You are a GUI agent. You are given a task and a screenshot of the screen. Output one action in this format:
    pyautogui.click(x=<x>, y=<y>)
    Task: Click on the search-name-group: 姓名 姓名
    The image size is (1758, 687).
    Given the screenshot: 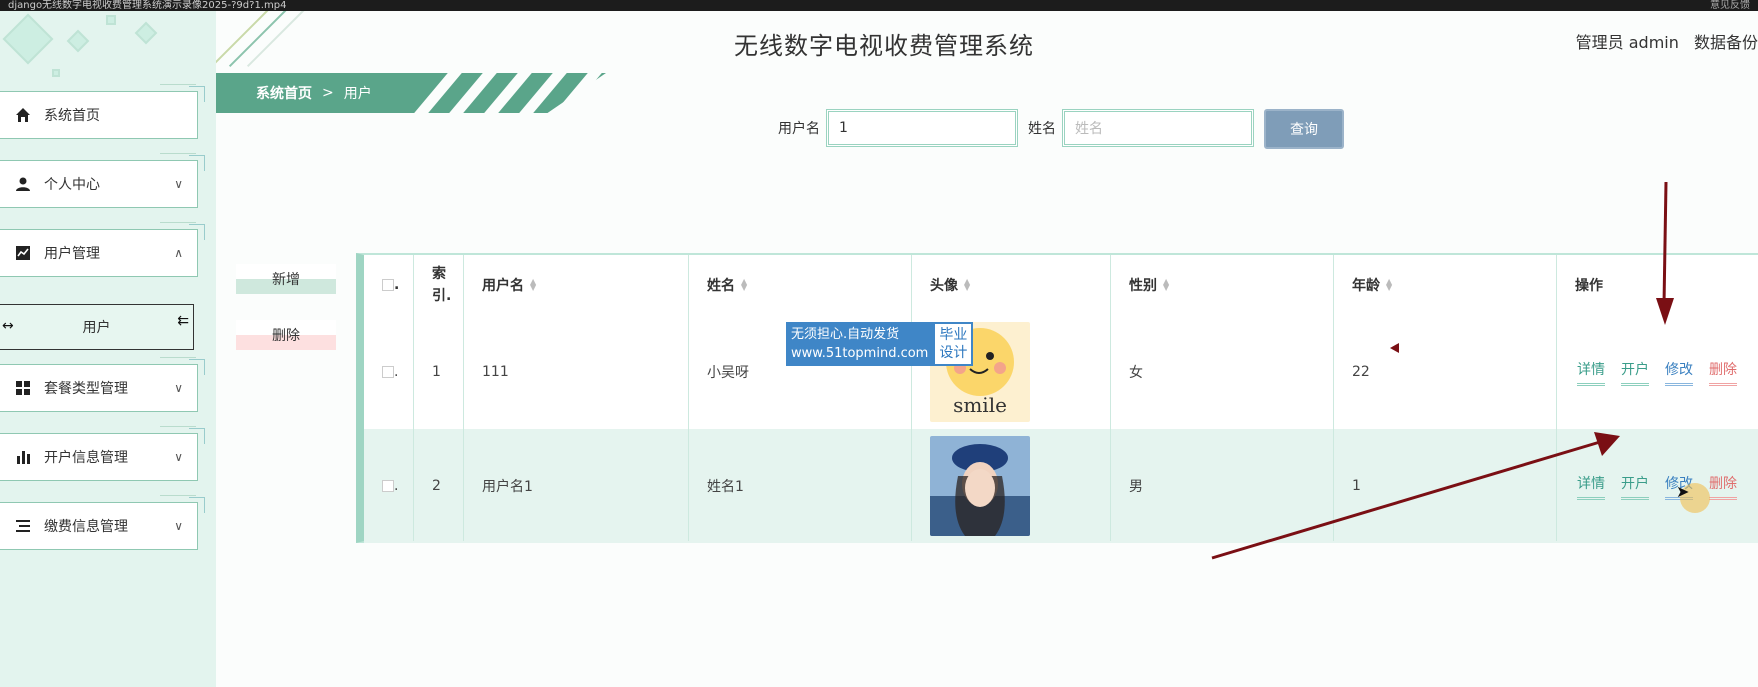 What is the action you would take?
    pyautogui.click(x=1141, y=128)
    